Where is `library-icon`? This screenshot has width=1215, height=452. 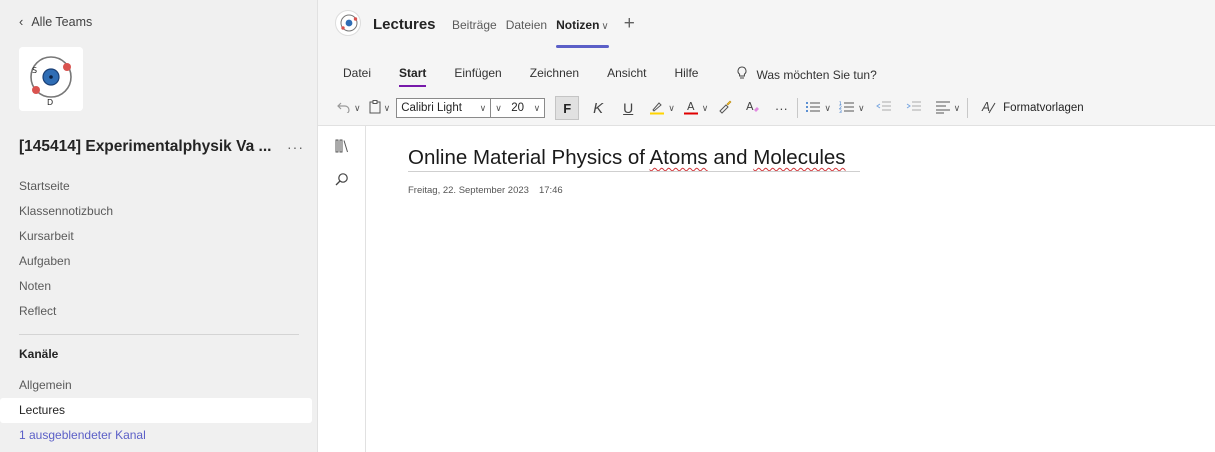 library-icon is located at coordinates (342, 148).